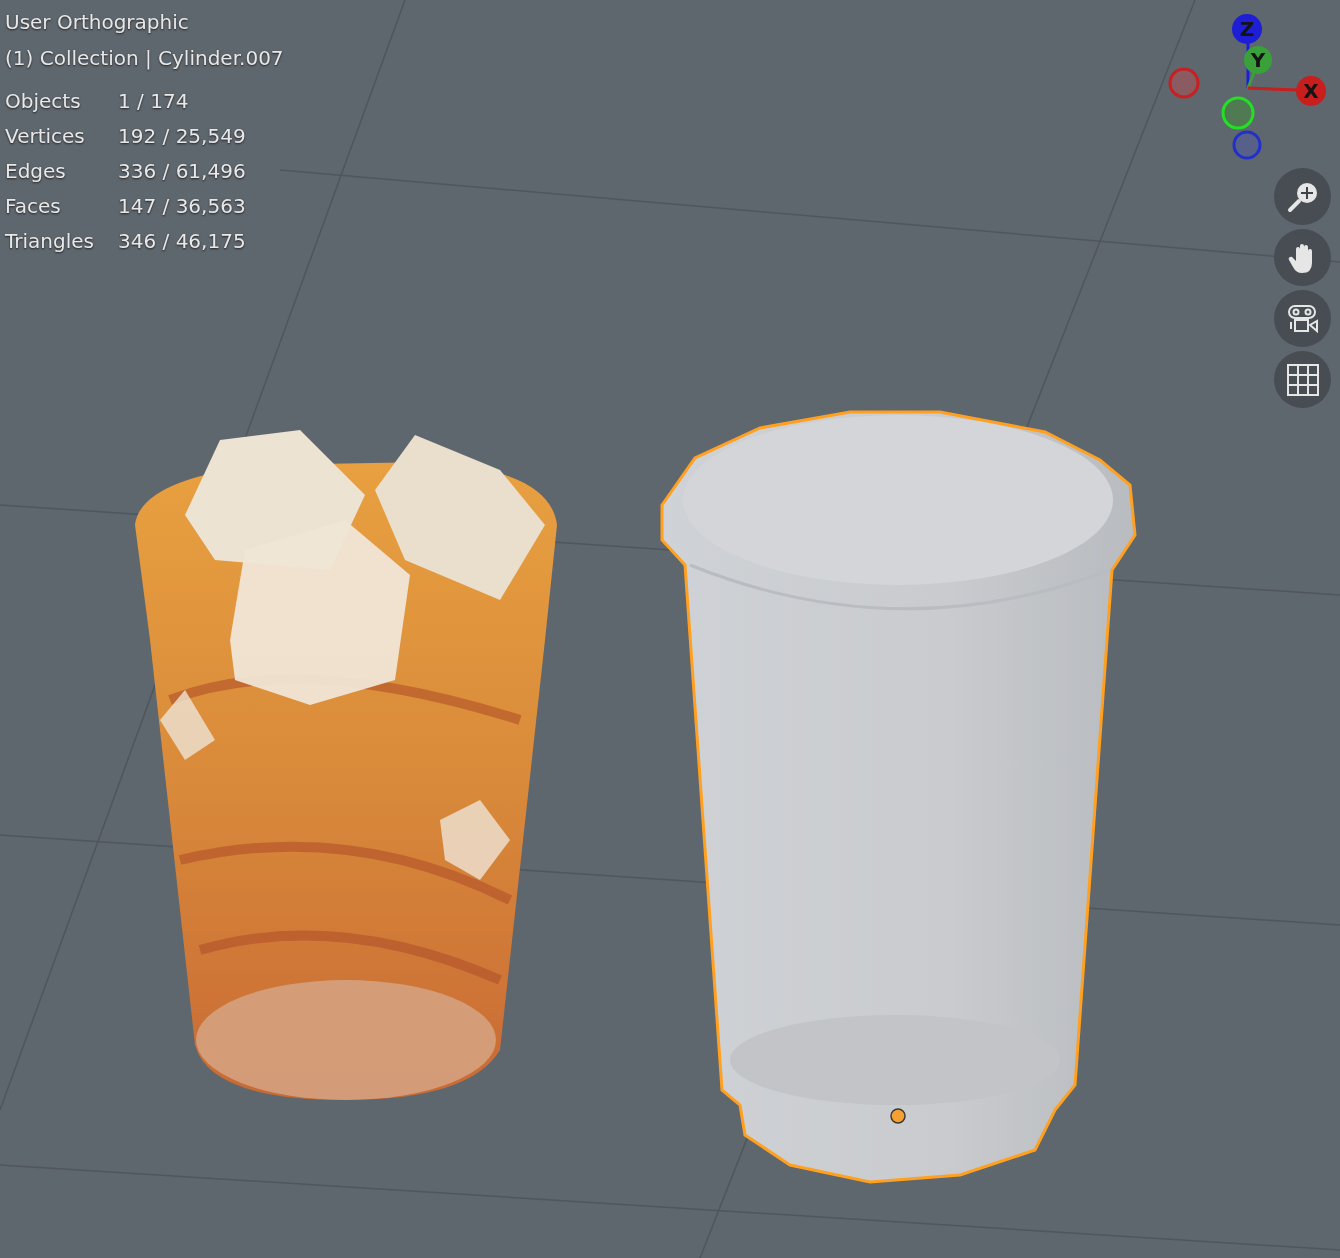 The width and height of the screenshot is (1340, 1258). I want to click on axis-label: Z, so click(1247, 29).